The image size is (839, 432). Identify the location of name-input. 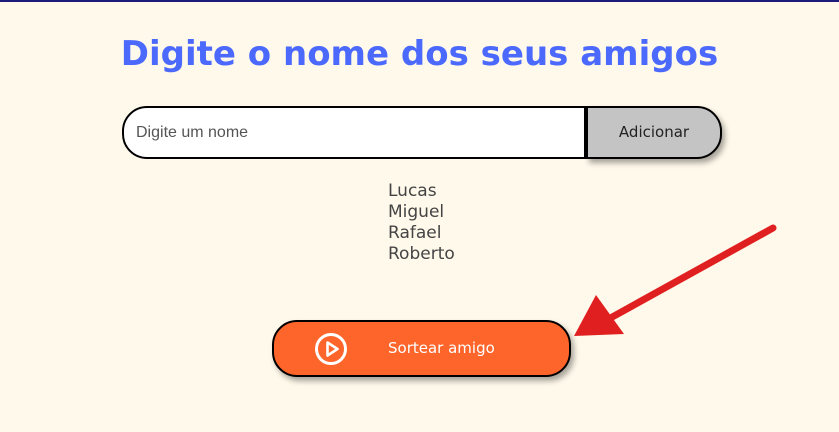
(354, 132).